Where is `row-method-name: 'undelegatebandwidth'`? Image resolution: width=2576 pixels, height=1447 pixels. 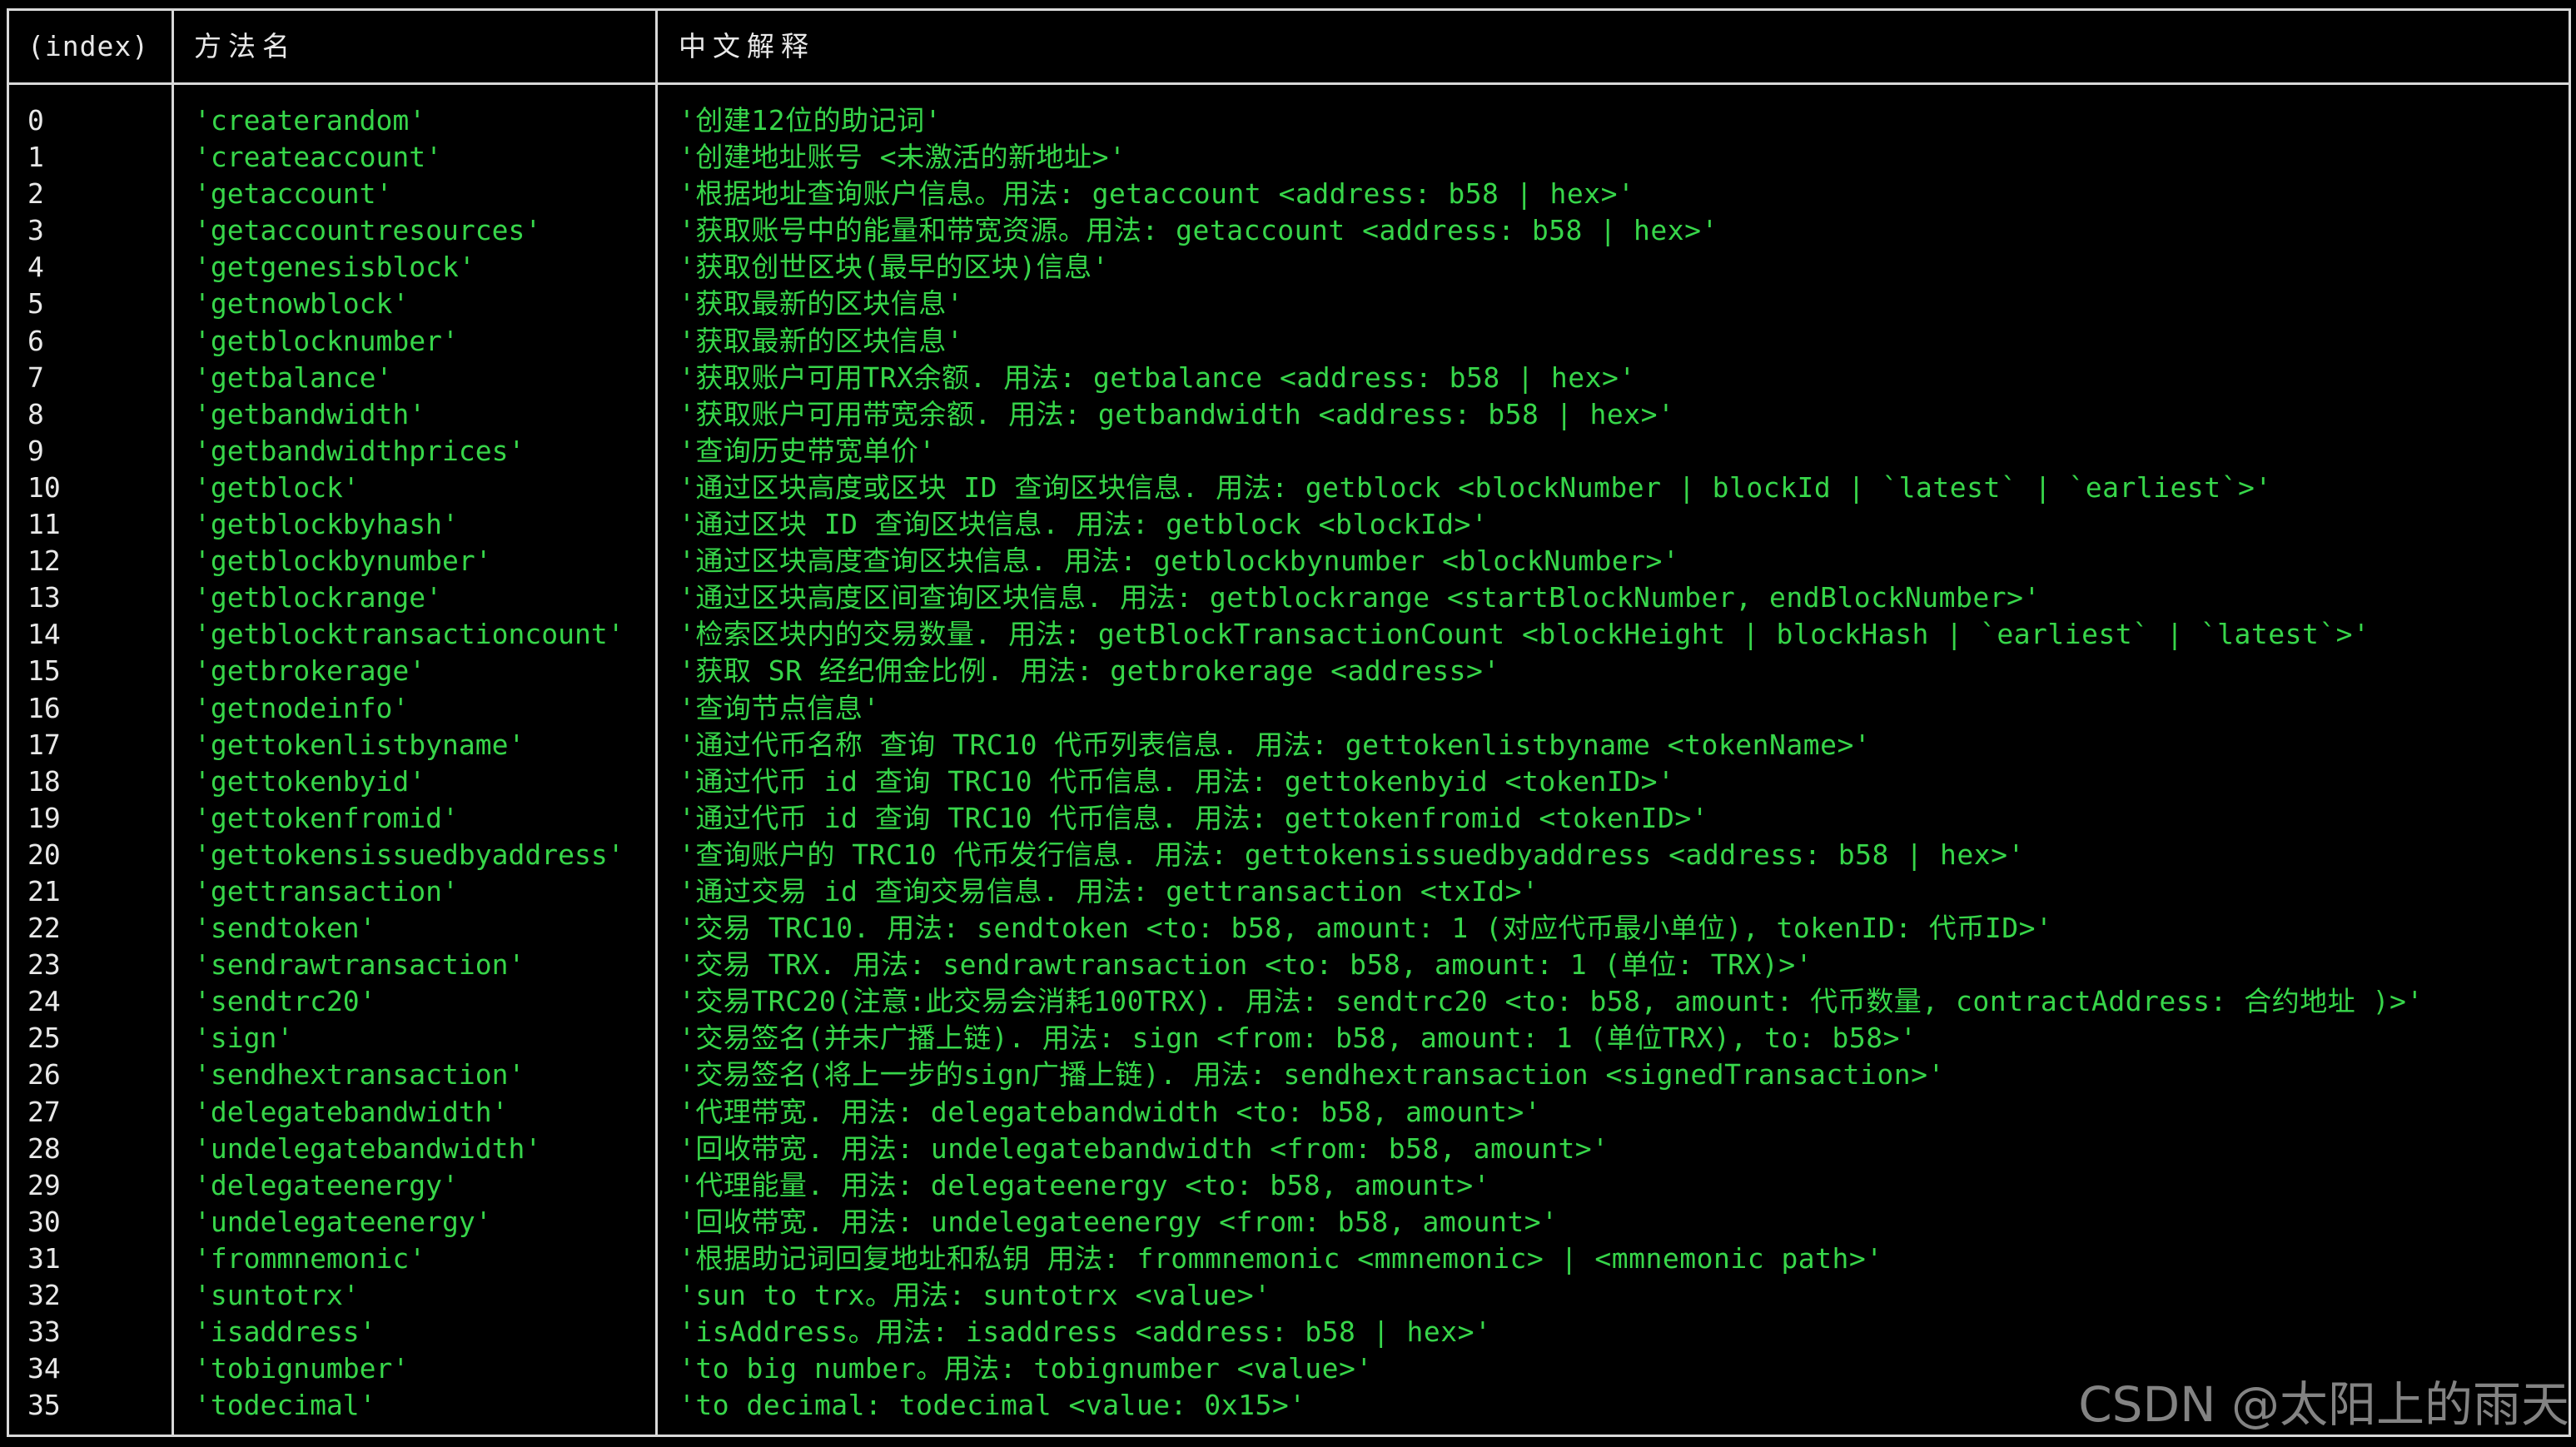
row-method-name: 'undelegatebandwidth' is located at coordinates (368, 1148).